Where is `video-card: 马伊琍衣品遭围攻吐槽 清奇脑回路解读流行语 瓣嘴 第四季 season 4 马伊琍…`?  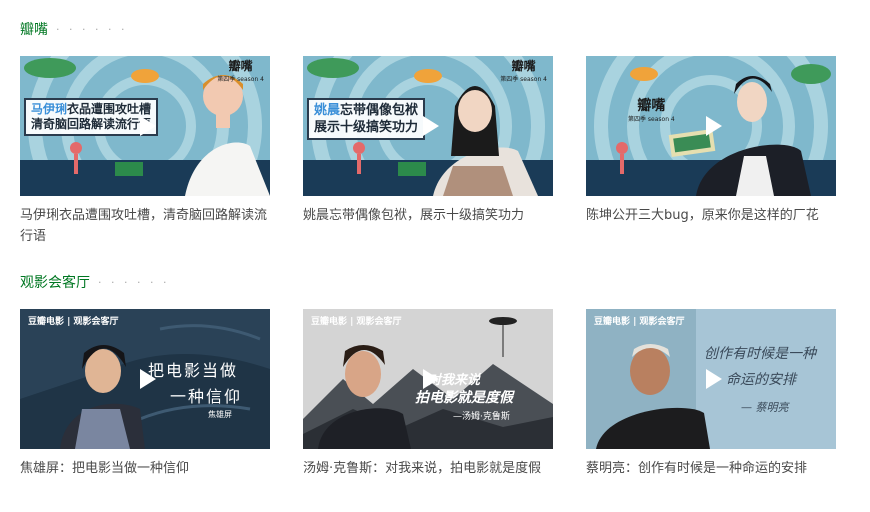 video-card: 马伊琍衣品遭围攻吐槽 清奇脑回路解读流行语 瓣嘴 第四季 season 4 马伊琍… is located at coordinates (145, 151).